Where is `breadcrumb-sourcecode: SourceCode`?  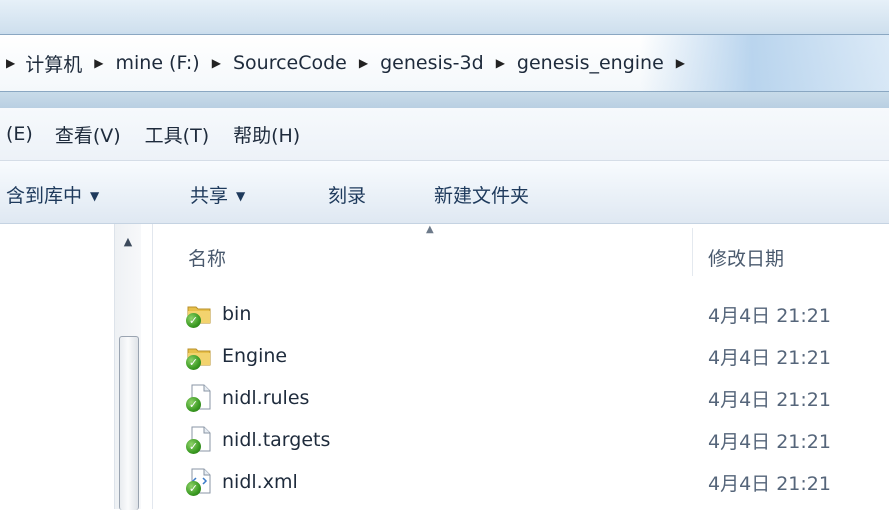
breadcrumb-sourcecode: SourceCode is located at coordinates (290, 63).